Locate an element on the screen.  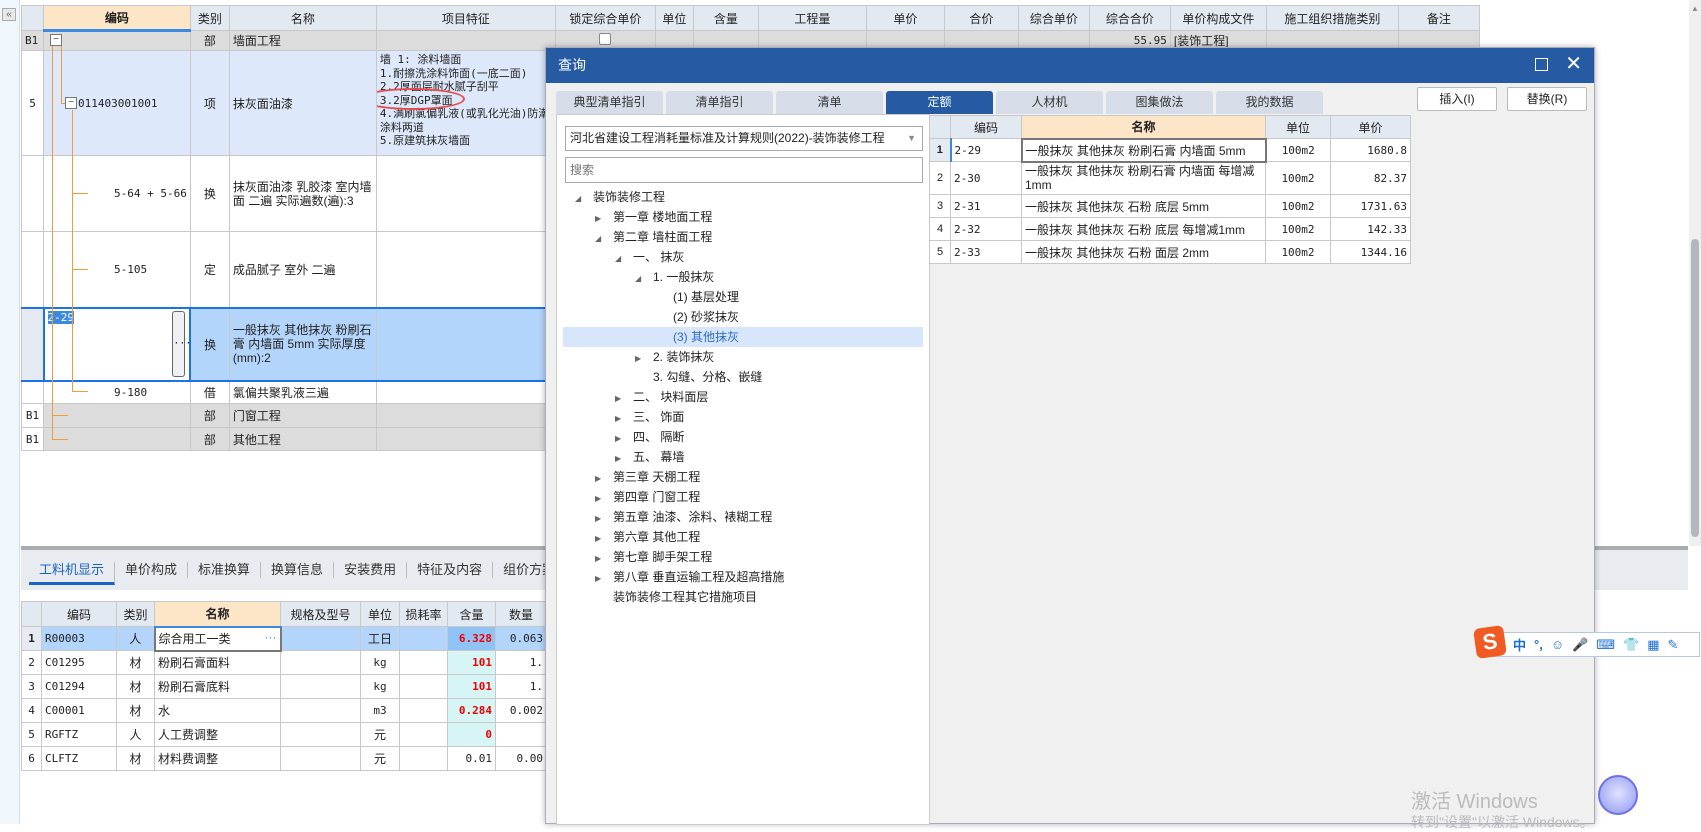
tree-node: ▶ 第四章 门窗工程 is located at coordinates (743, 497).